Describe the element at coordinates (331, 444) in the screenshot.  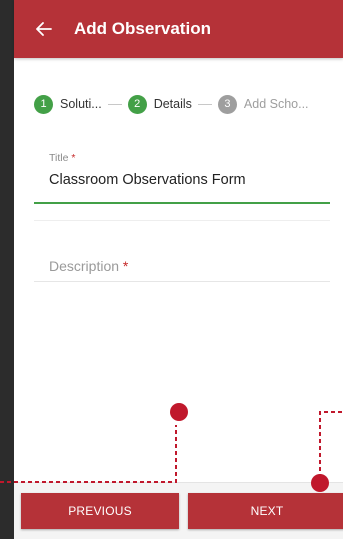
I see `annotation-connector-next` at that location.